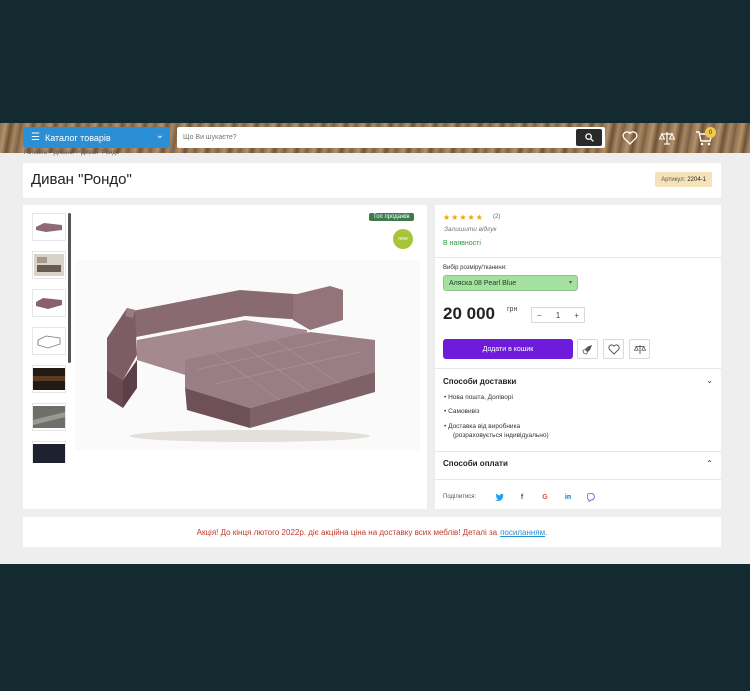 The width and height of the screenshot is (750, 691). What do you see at coordinates (69, 288) in the screenshot?
I see `thumbnail-scrollbar` at bounding box center [69, 288].